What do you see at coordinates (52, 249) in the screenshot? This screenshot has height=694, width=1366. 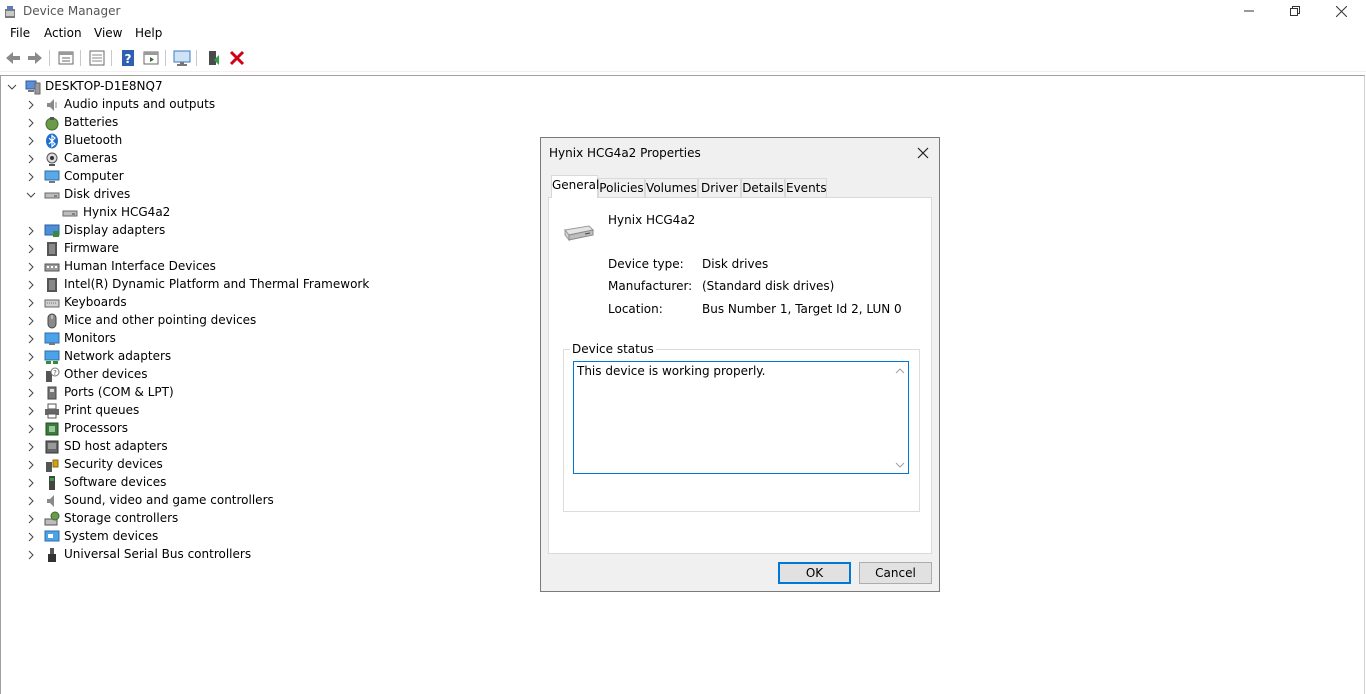 I see `firmware-icon` at bounding box center [52, 249].